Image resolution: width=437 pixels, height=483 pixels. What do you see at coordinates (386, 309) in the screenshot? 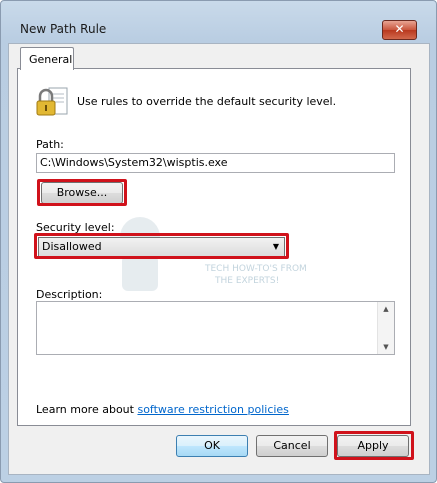
I see `scroll-up-icon: ▲` at bounding box center [386, 309].